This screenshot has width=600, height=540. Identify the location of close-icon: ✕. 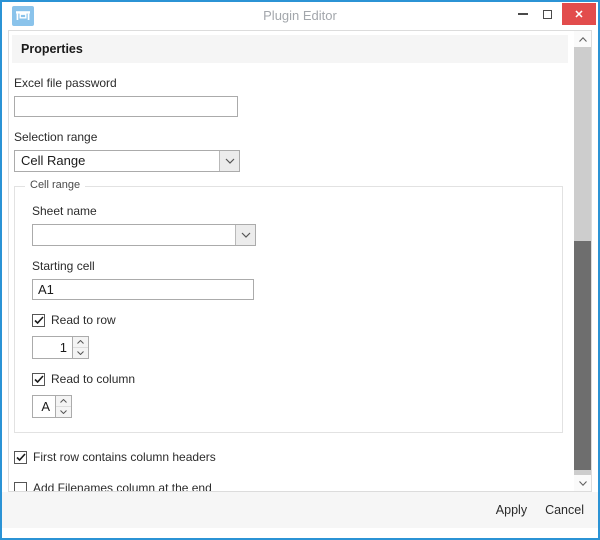
(579, 14).